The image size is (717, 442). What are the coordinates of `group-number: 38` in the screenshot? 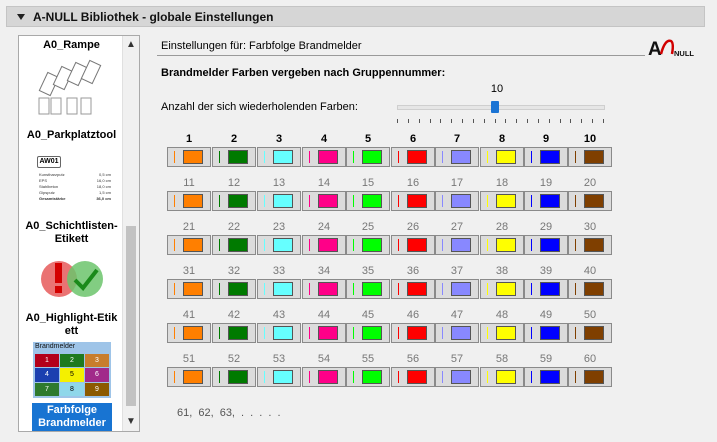 It's located at (502, 271).